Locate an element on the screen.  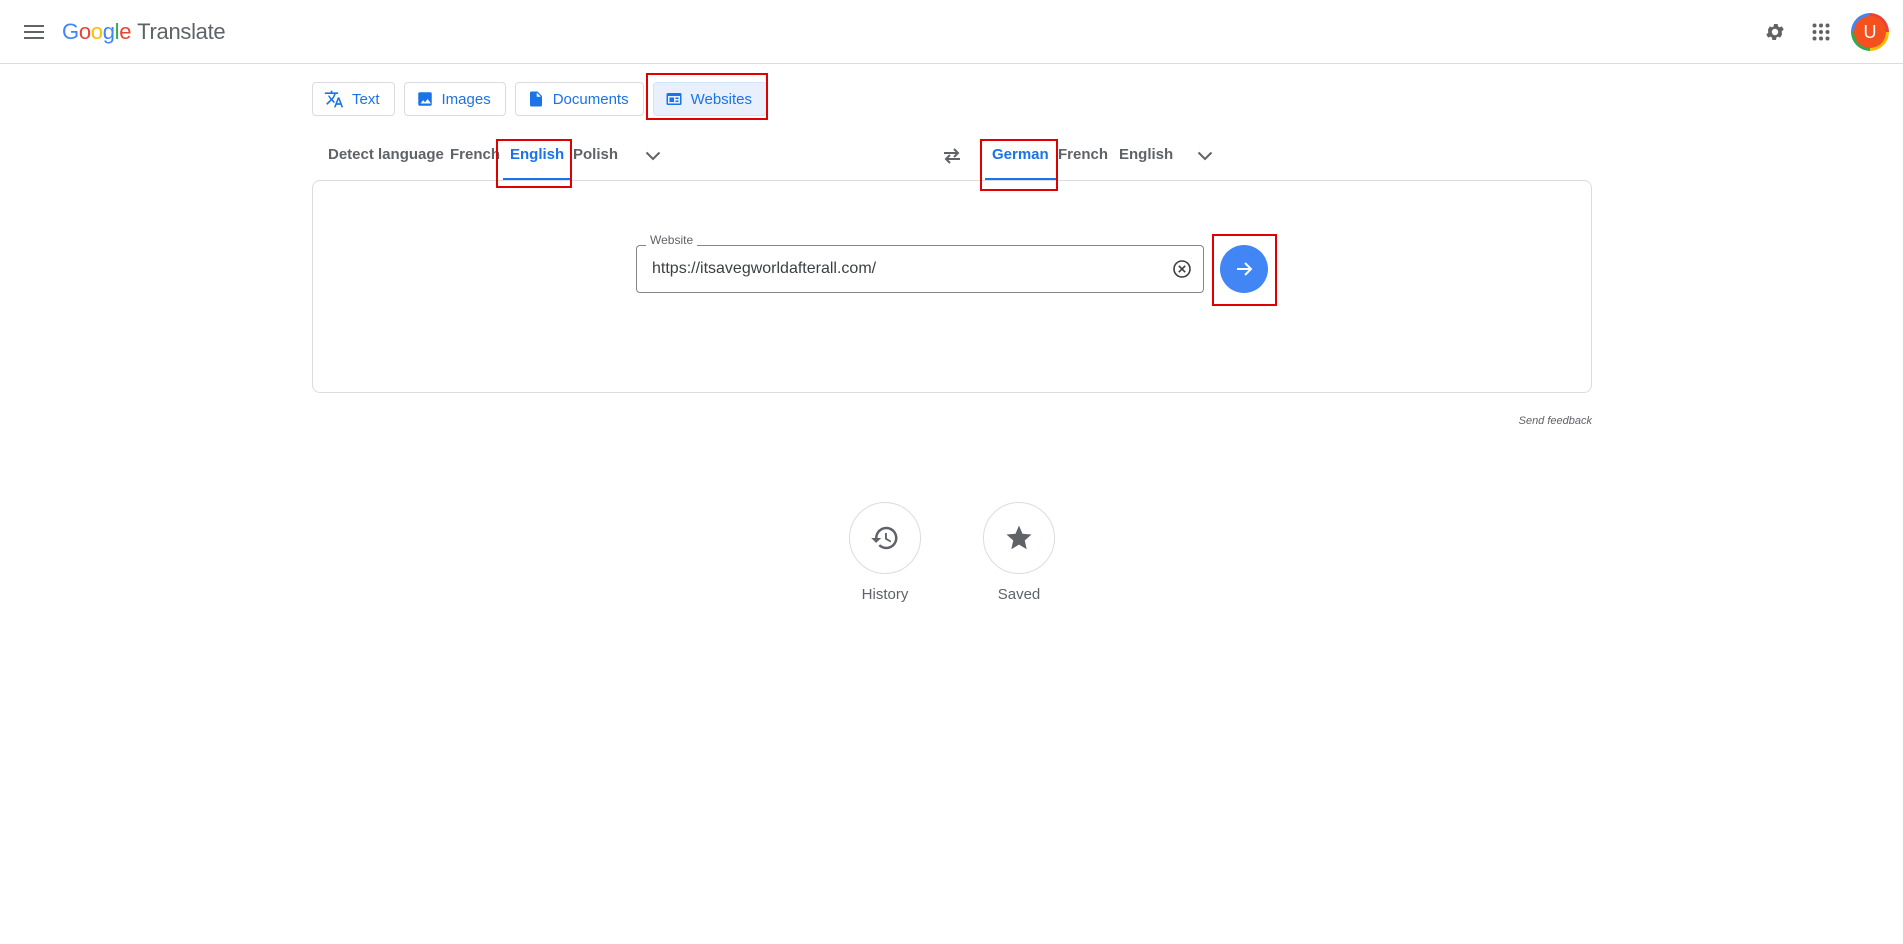
source-lang-detect: Detect language is located at coordinates (386, 159).